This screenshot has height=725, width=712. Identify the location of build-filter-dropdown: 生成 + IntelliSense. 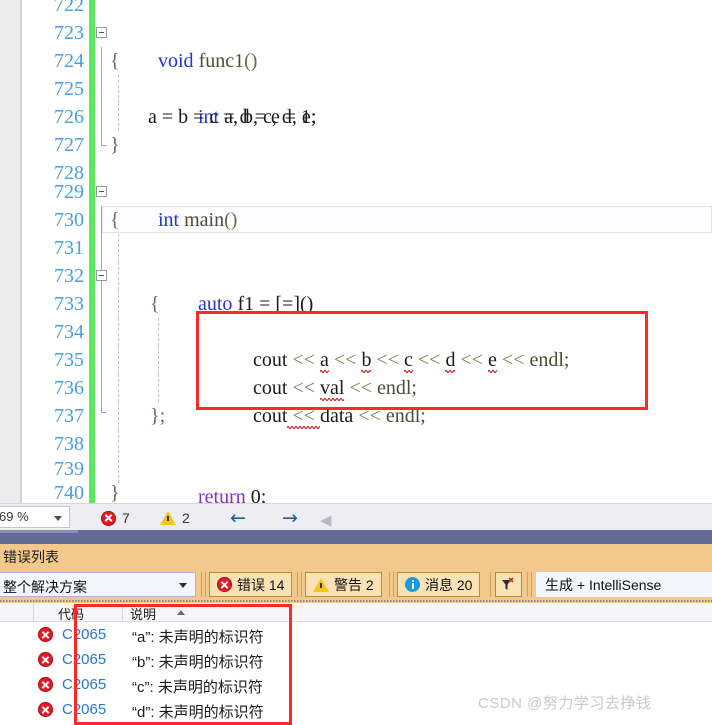
(624, 584).